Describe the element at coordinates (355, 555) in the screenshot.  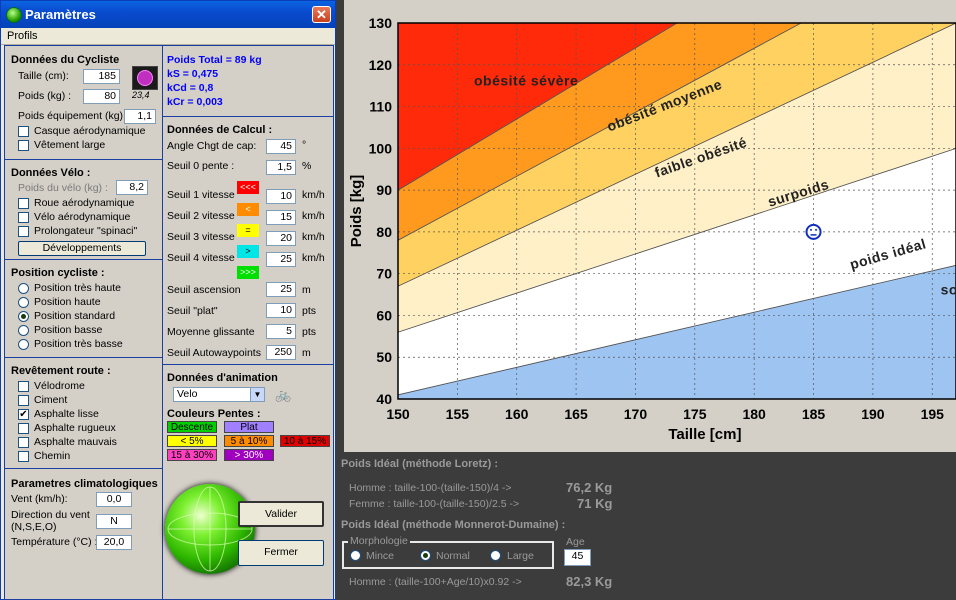
I see `mince-radio` at that location.